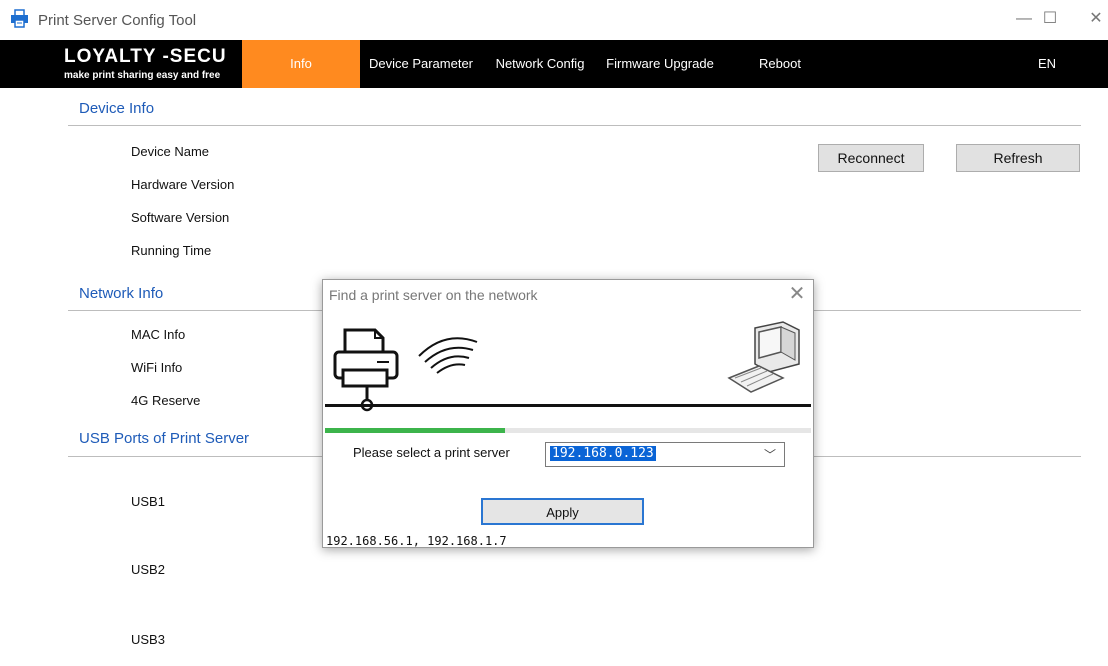 The width and height of the screenshot is (1108, 666). I want to click on field-label-mac-info: MAC Info, so click(158, 334).